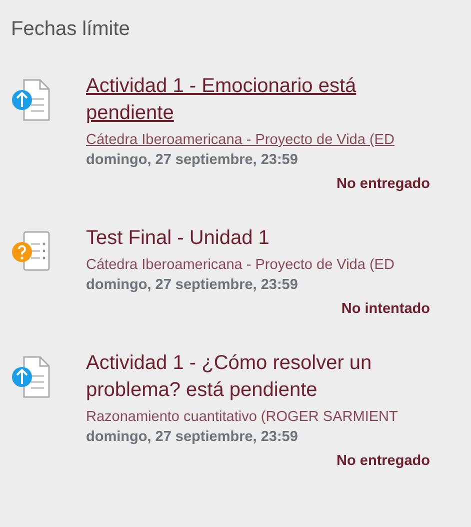  Describe the element at coordinates (242, 417) in the screenshot. I see `course-link: Razonamiento cuantitativo (ROGER SARMIENT` at that location.